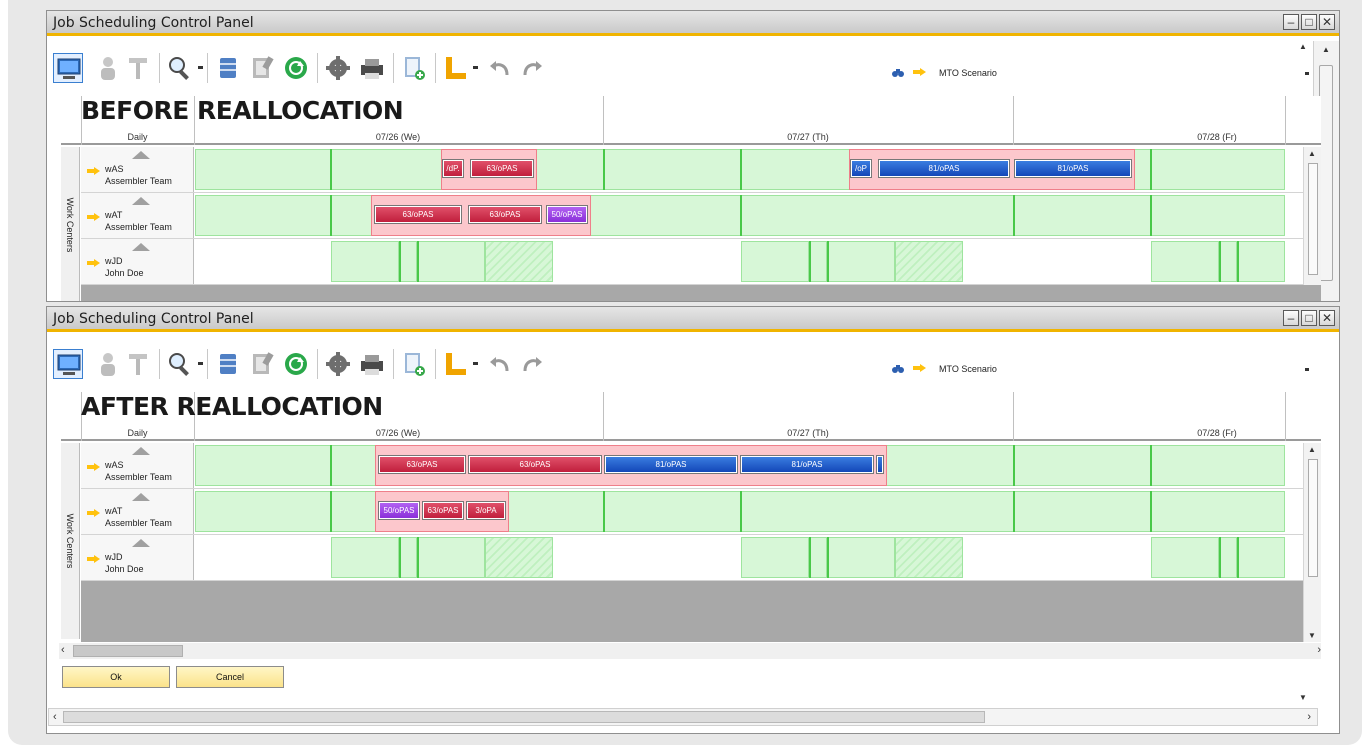 Image resolution: width=1370 pixels, height=745 pixels. Describe the element at coordinates (690, 651) in the screenshot. I see `horizontal-scrollbar: ‹ ›` at that location.